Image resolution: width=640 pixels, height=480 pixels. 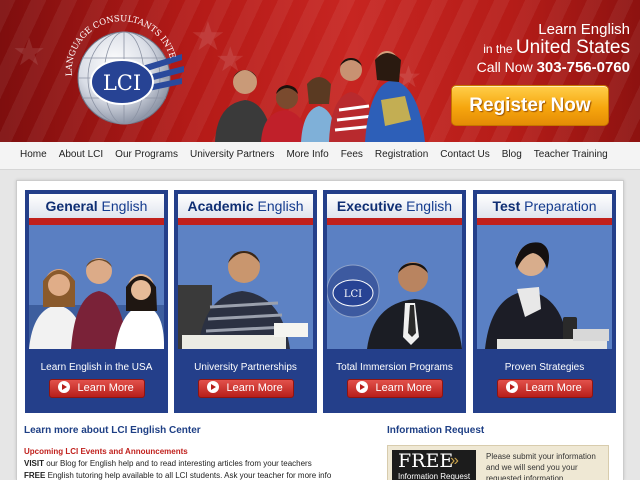 What do you see at coordinates (434, 465) in the screenshot?
I see `free-info-badge: FREE » Information Request` at bounding box center [434, 465].